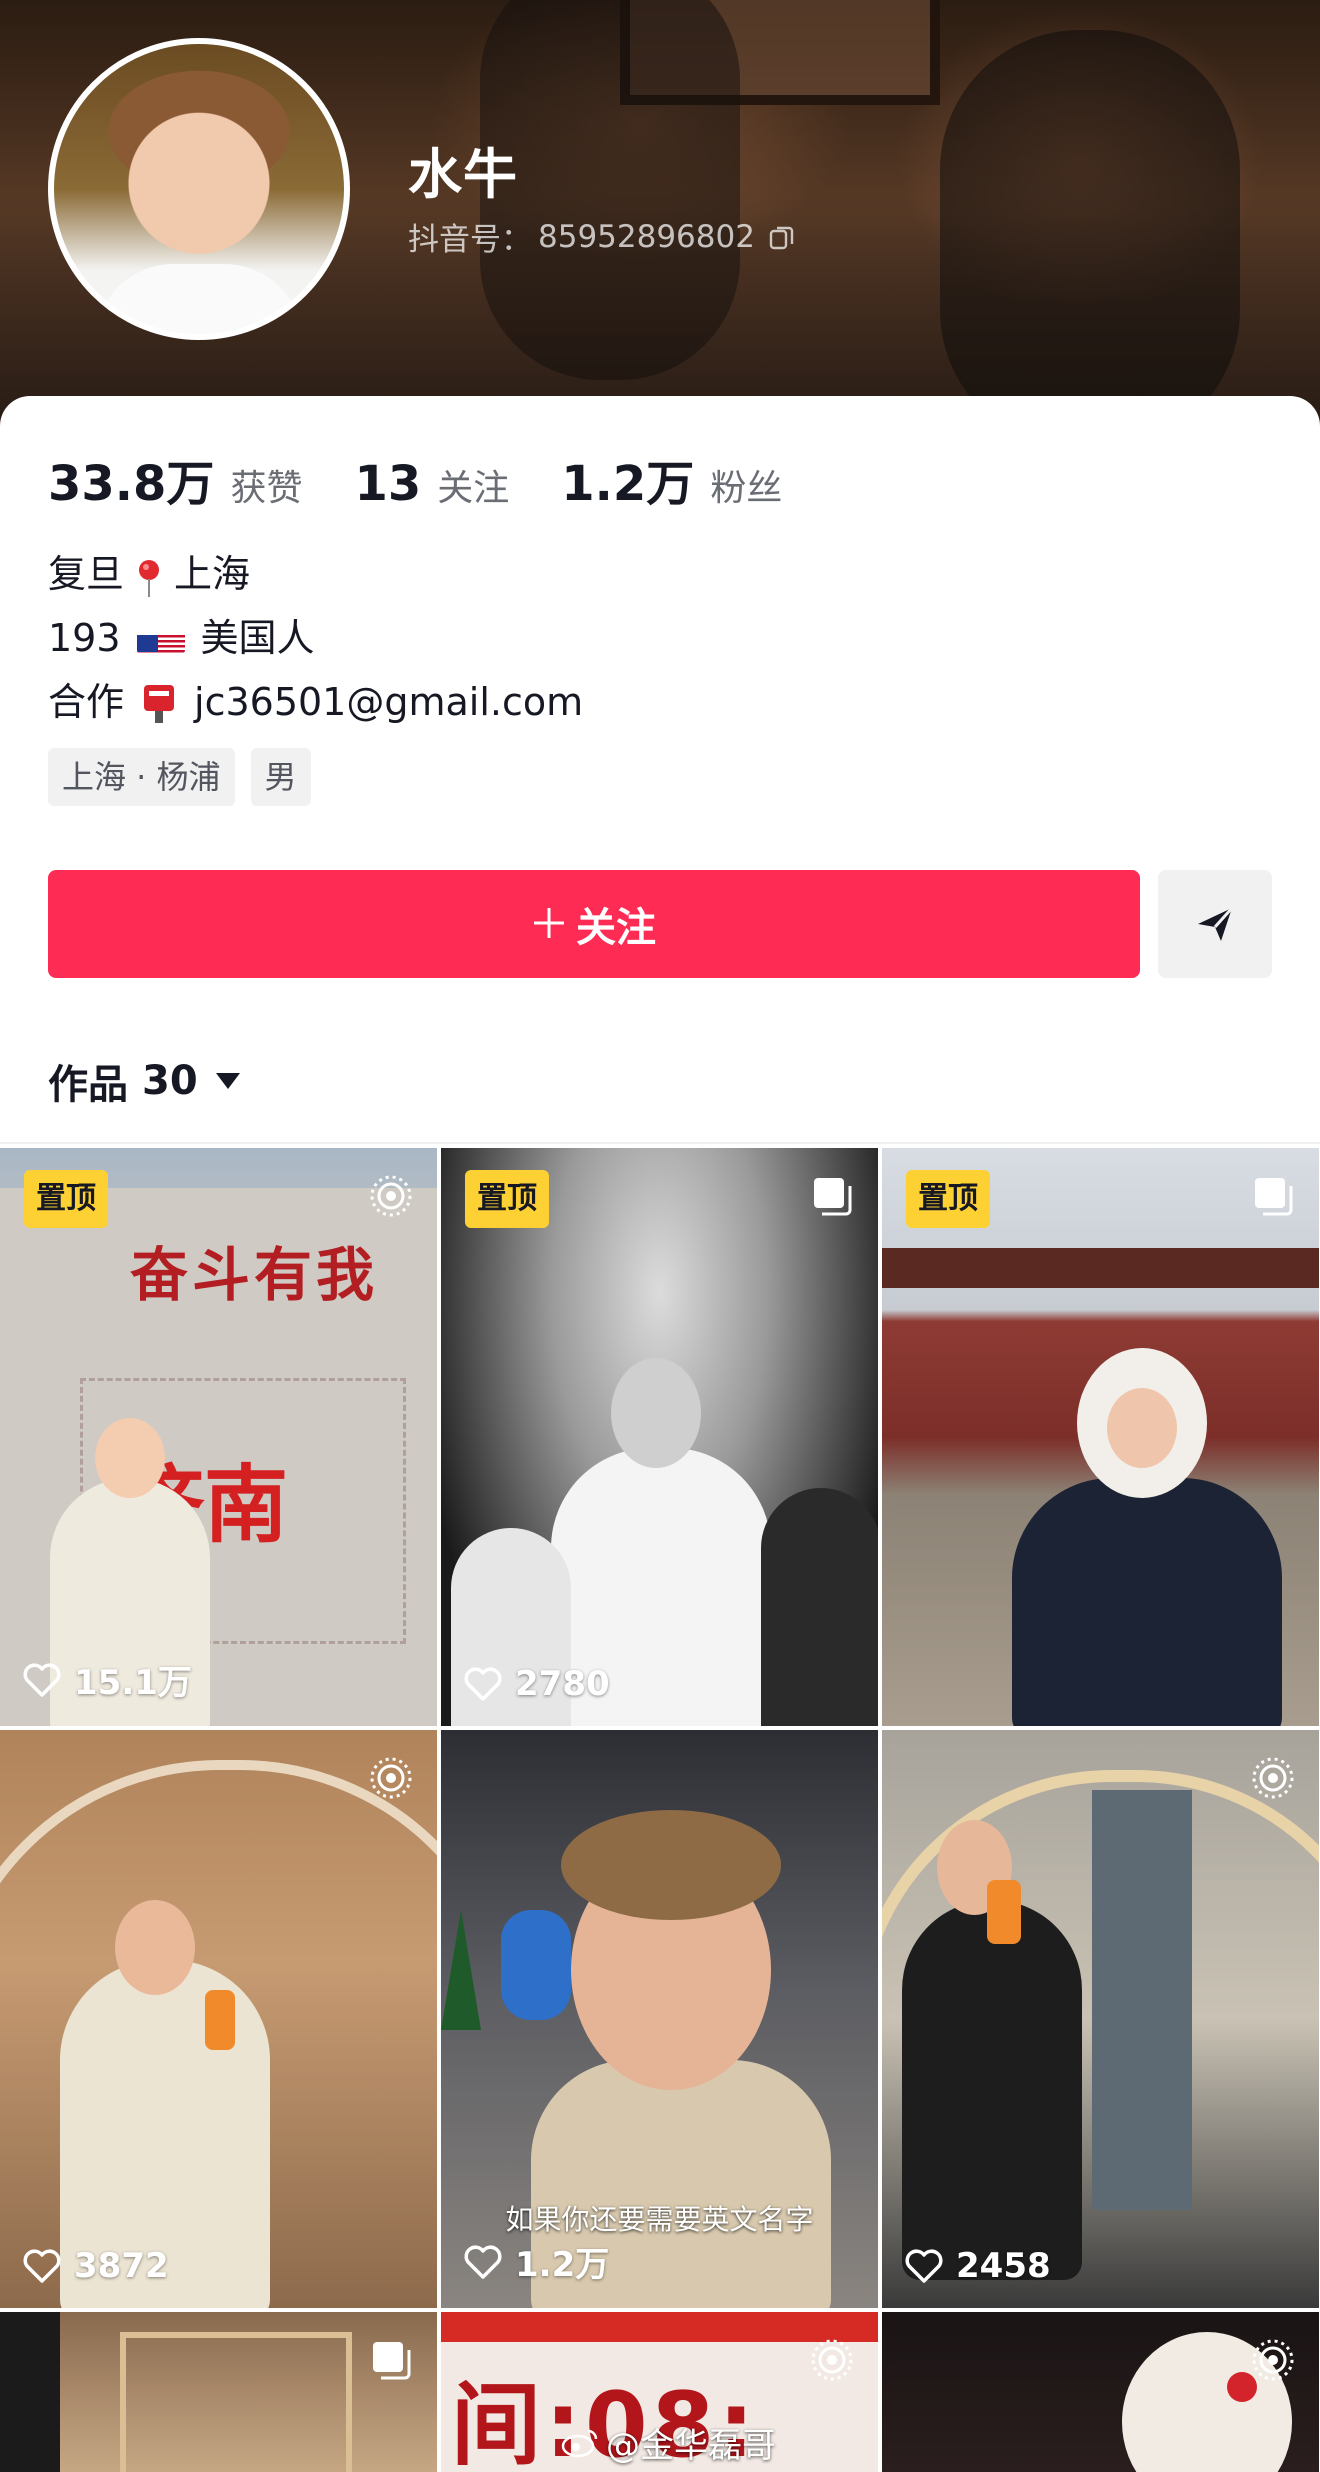 Image resolution: width=1320 pixels, height=2472 pixels. What do you see at coordinates (88, 1085) in the screenshot?
I see `works-label: 作品` at bounding box center [88, 1085].